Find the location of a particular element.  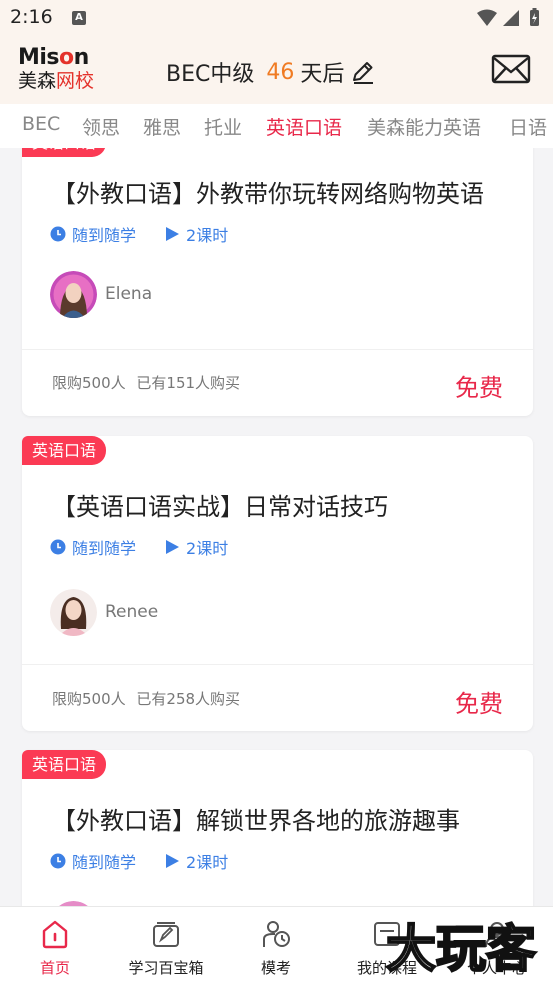

course-card: 英语口语 【外教口语】解锁世界各地的旅游趣事 随到随学 2课时 is located at coordinates (277, 828).